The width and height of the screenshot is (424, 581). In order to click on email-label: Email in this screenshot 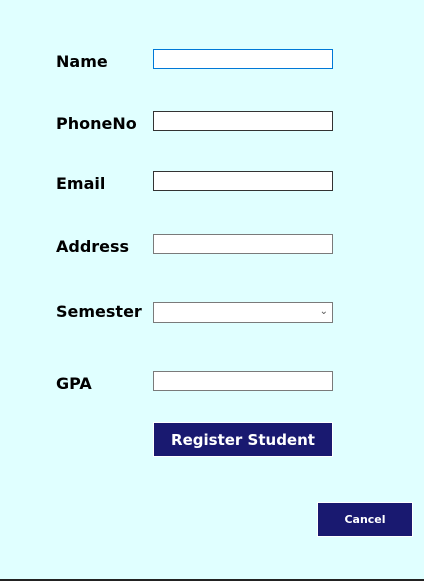, I will do `click(81, 183)`.